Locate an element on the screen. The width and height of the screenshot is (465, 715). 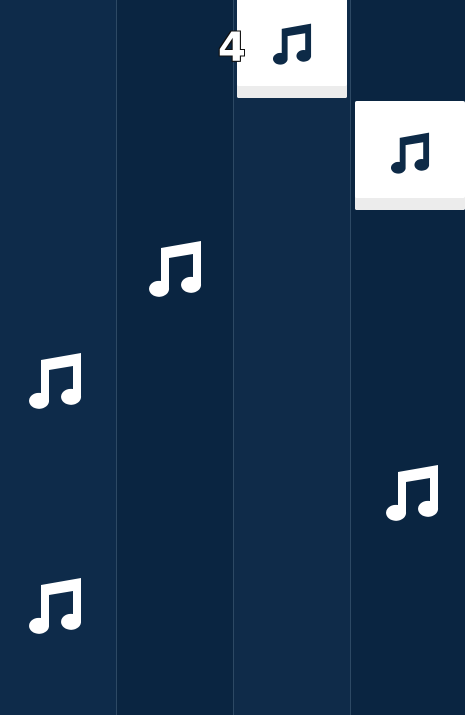
score-counter: 4 is located at coordinates (232, 48).